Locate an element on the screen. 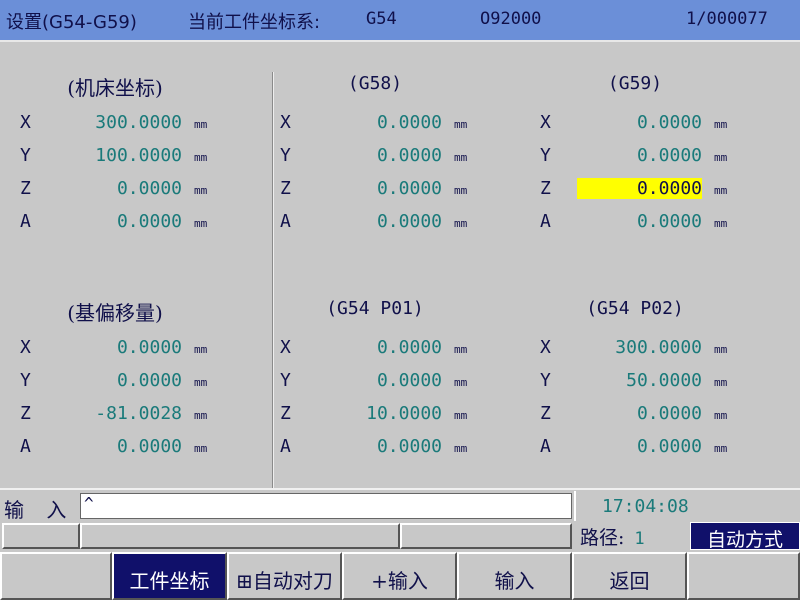  status-cell is located at coordinates (41, 536).